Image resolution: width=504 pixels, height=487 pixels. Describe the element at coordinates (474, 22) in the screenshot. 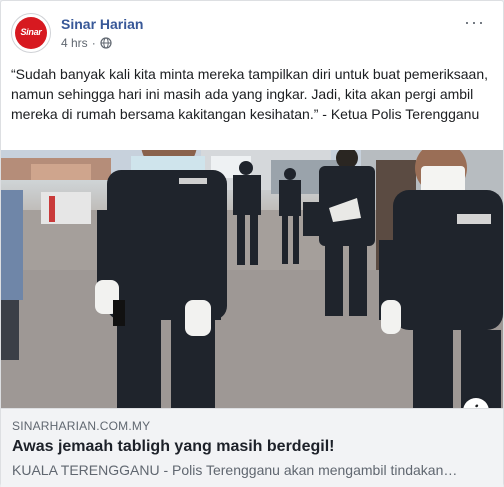

I see `more-options-icon: ···` at that location.